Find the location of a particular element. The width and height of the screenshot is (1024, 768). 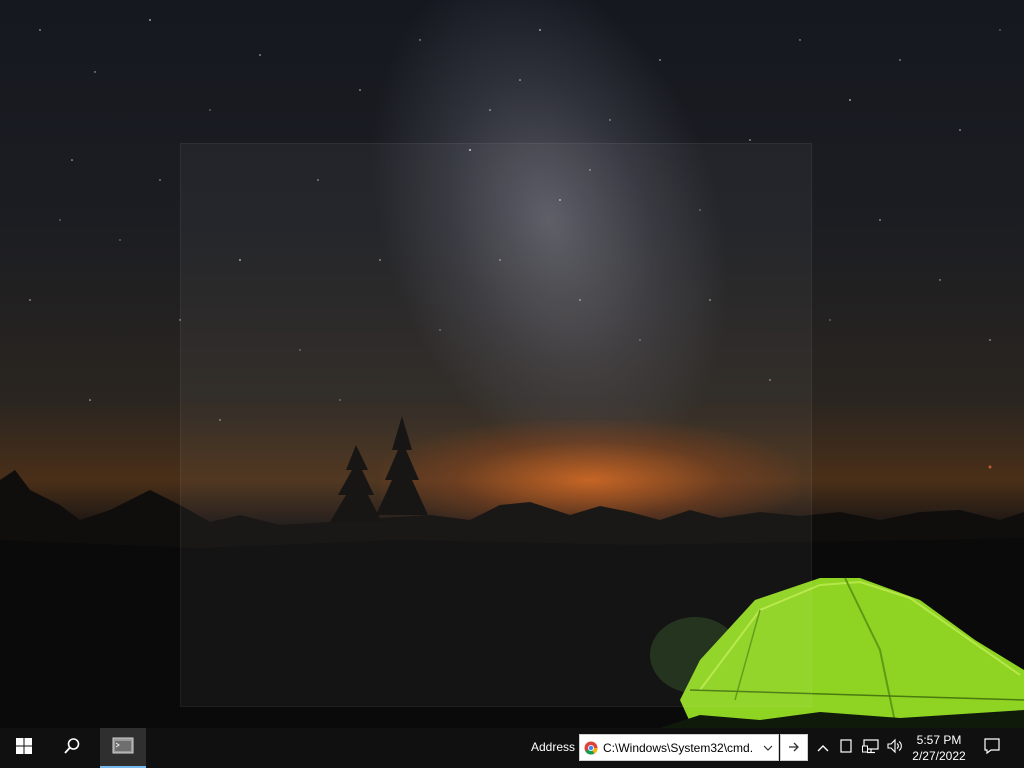

windows-logo-icon is located at coordinates (24, 748).